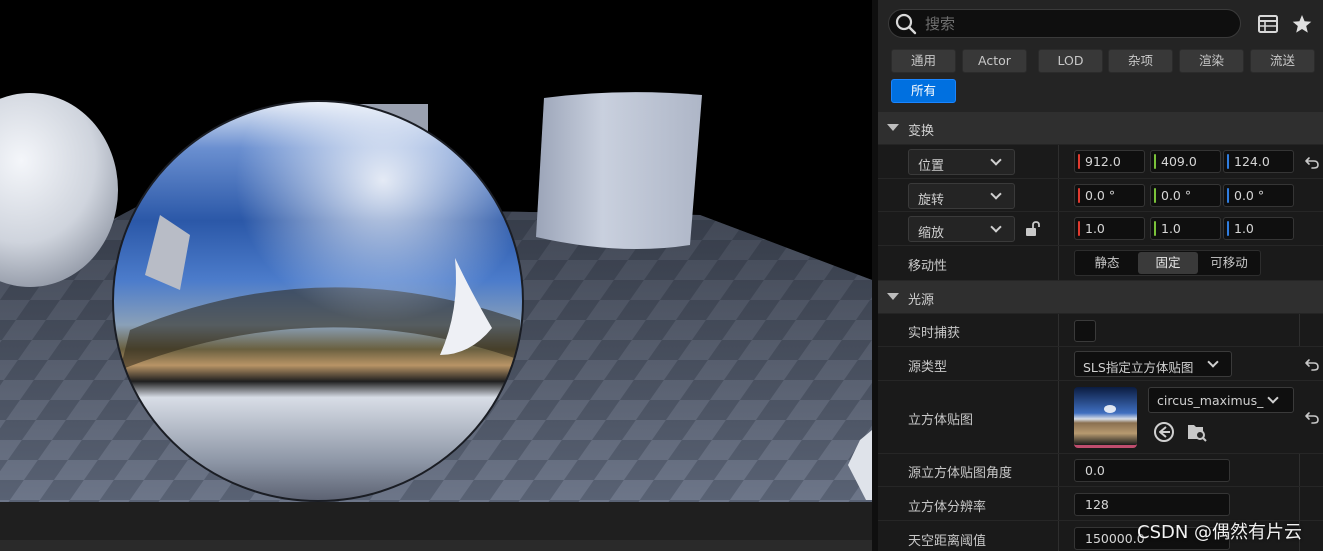 Image resolution: width=1323 pixels, height=551 pixels. I want to click on filter-actor-button: Actor, so click(994, 61).